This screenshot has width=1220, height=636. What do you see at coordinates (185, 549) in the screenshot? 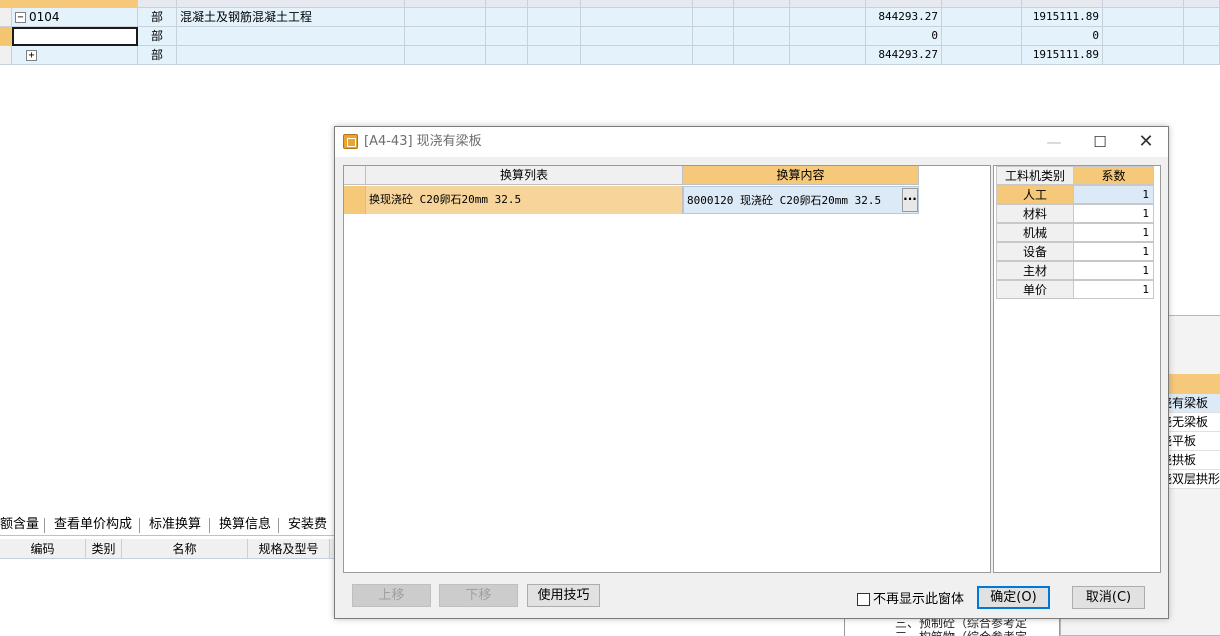
I see `detail-col-name: 名称` at bounding box center [185, 549].